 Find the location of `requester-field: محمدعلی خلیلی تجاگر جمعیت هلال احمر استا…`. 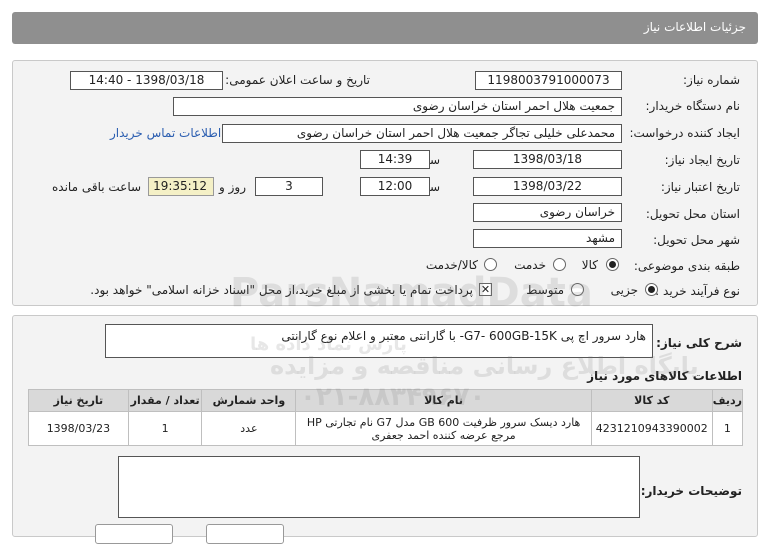

requester-field: محمدعلی خلیلی تجاگر جمعیت هلال احمر استا… is located at coordinates (422, 133).